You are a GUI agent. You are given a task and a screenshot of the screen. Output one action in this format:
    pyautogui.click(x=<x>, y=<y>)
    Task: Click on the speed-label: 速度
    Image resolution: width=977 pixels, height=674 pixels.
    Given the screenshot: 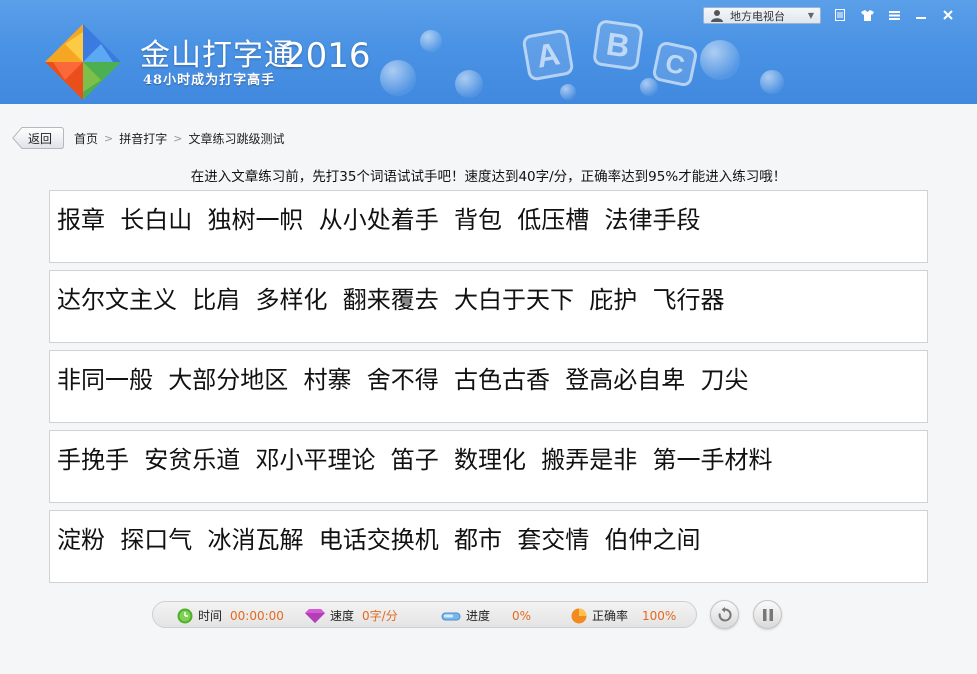 What is the action you would take?
    pyautogui.click(x=342, y=616)
    